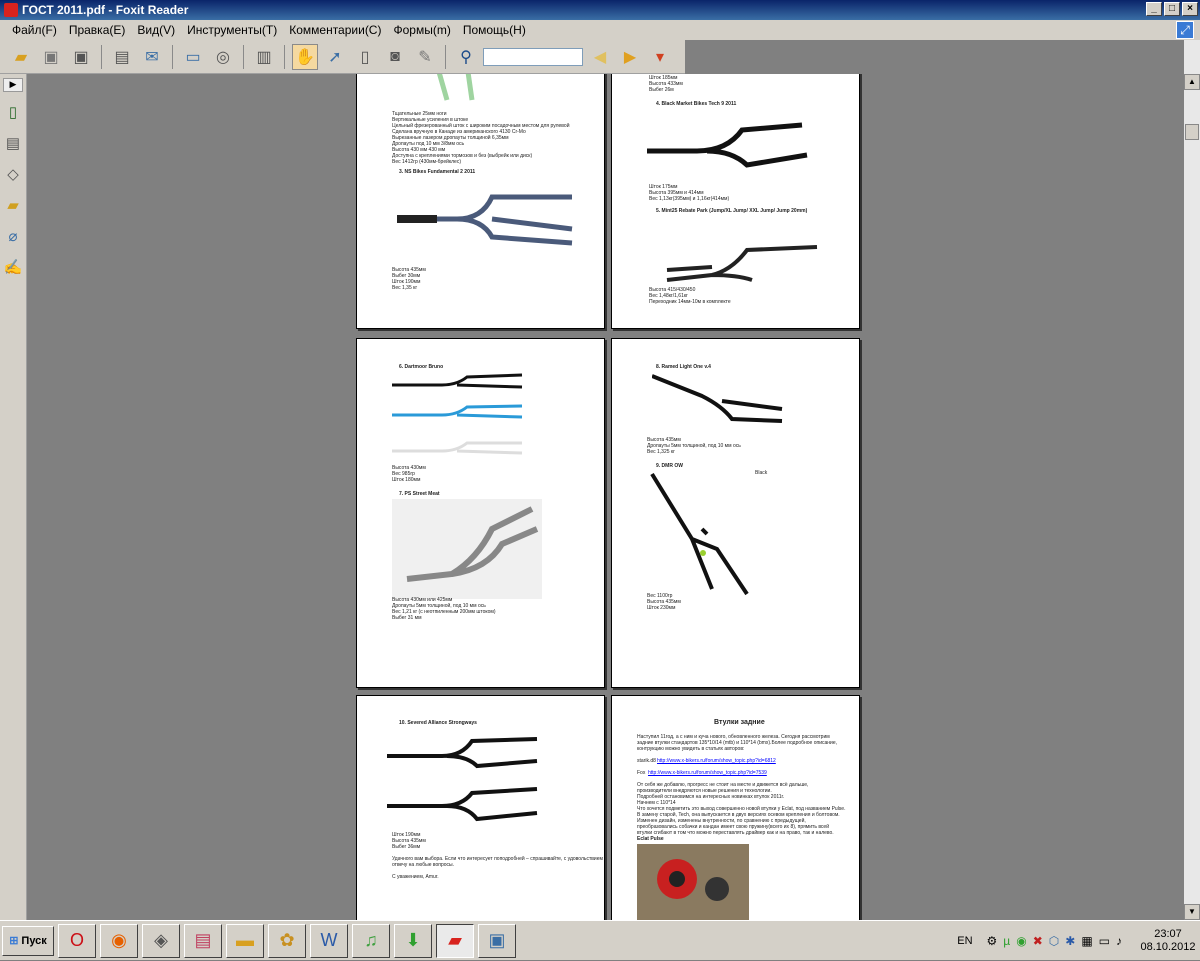  What do you see at coordinates (395, 57) in the screenshot?
I see `snapshot-icon: ◙` at bounding box center [395, 57].